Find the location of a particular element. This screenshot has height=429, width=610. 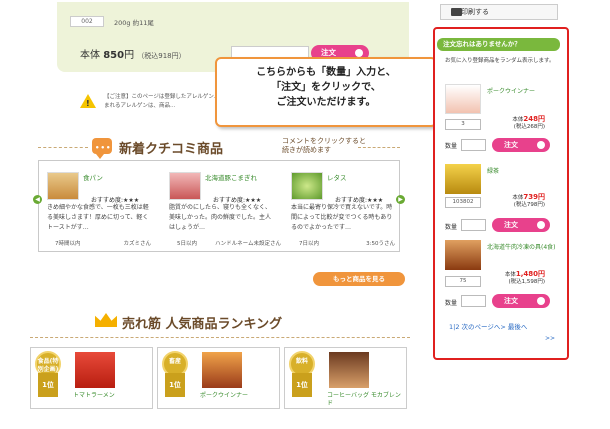

product-code: 3 is located at coordinates (463, 124).